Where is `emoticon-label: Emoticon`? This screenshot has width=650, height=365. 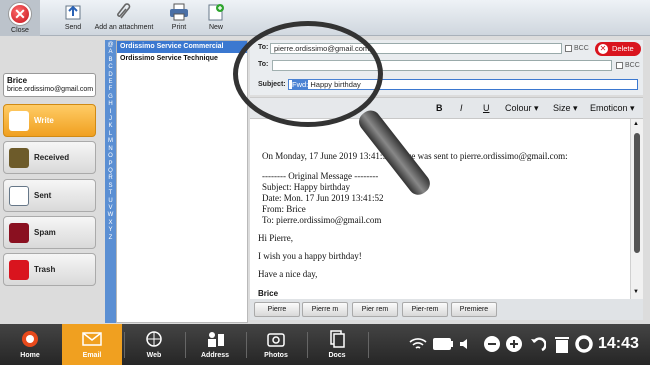
emoticon-label: Emoticon is located at coordinates (609, 108).